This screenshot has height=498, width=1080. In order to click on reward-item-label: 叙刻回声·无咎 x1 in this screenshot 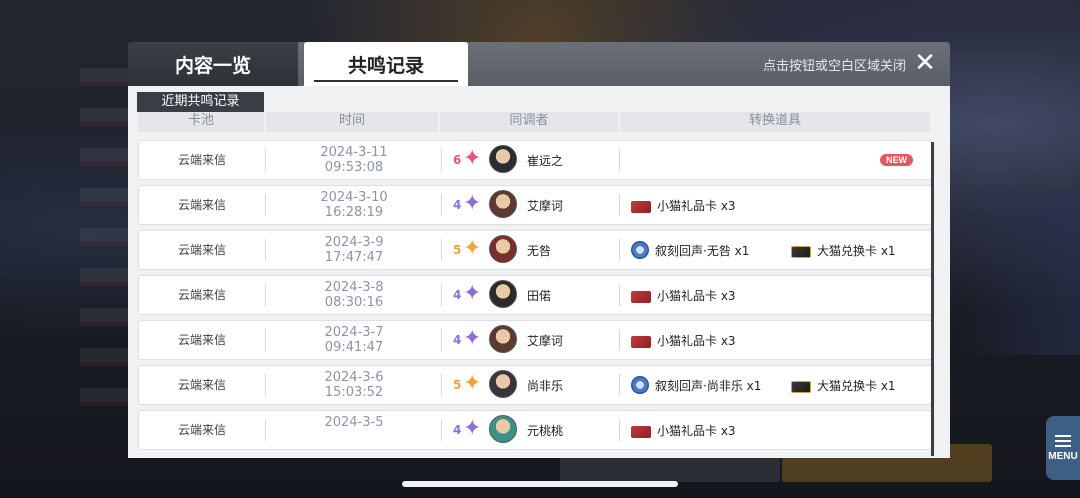, I will do `click(702, 251)`.